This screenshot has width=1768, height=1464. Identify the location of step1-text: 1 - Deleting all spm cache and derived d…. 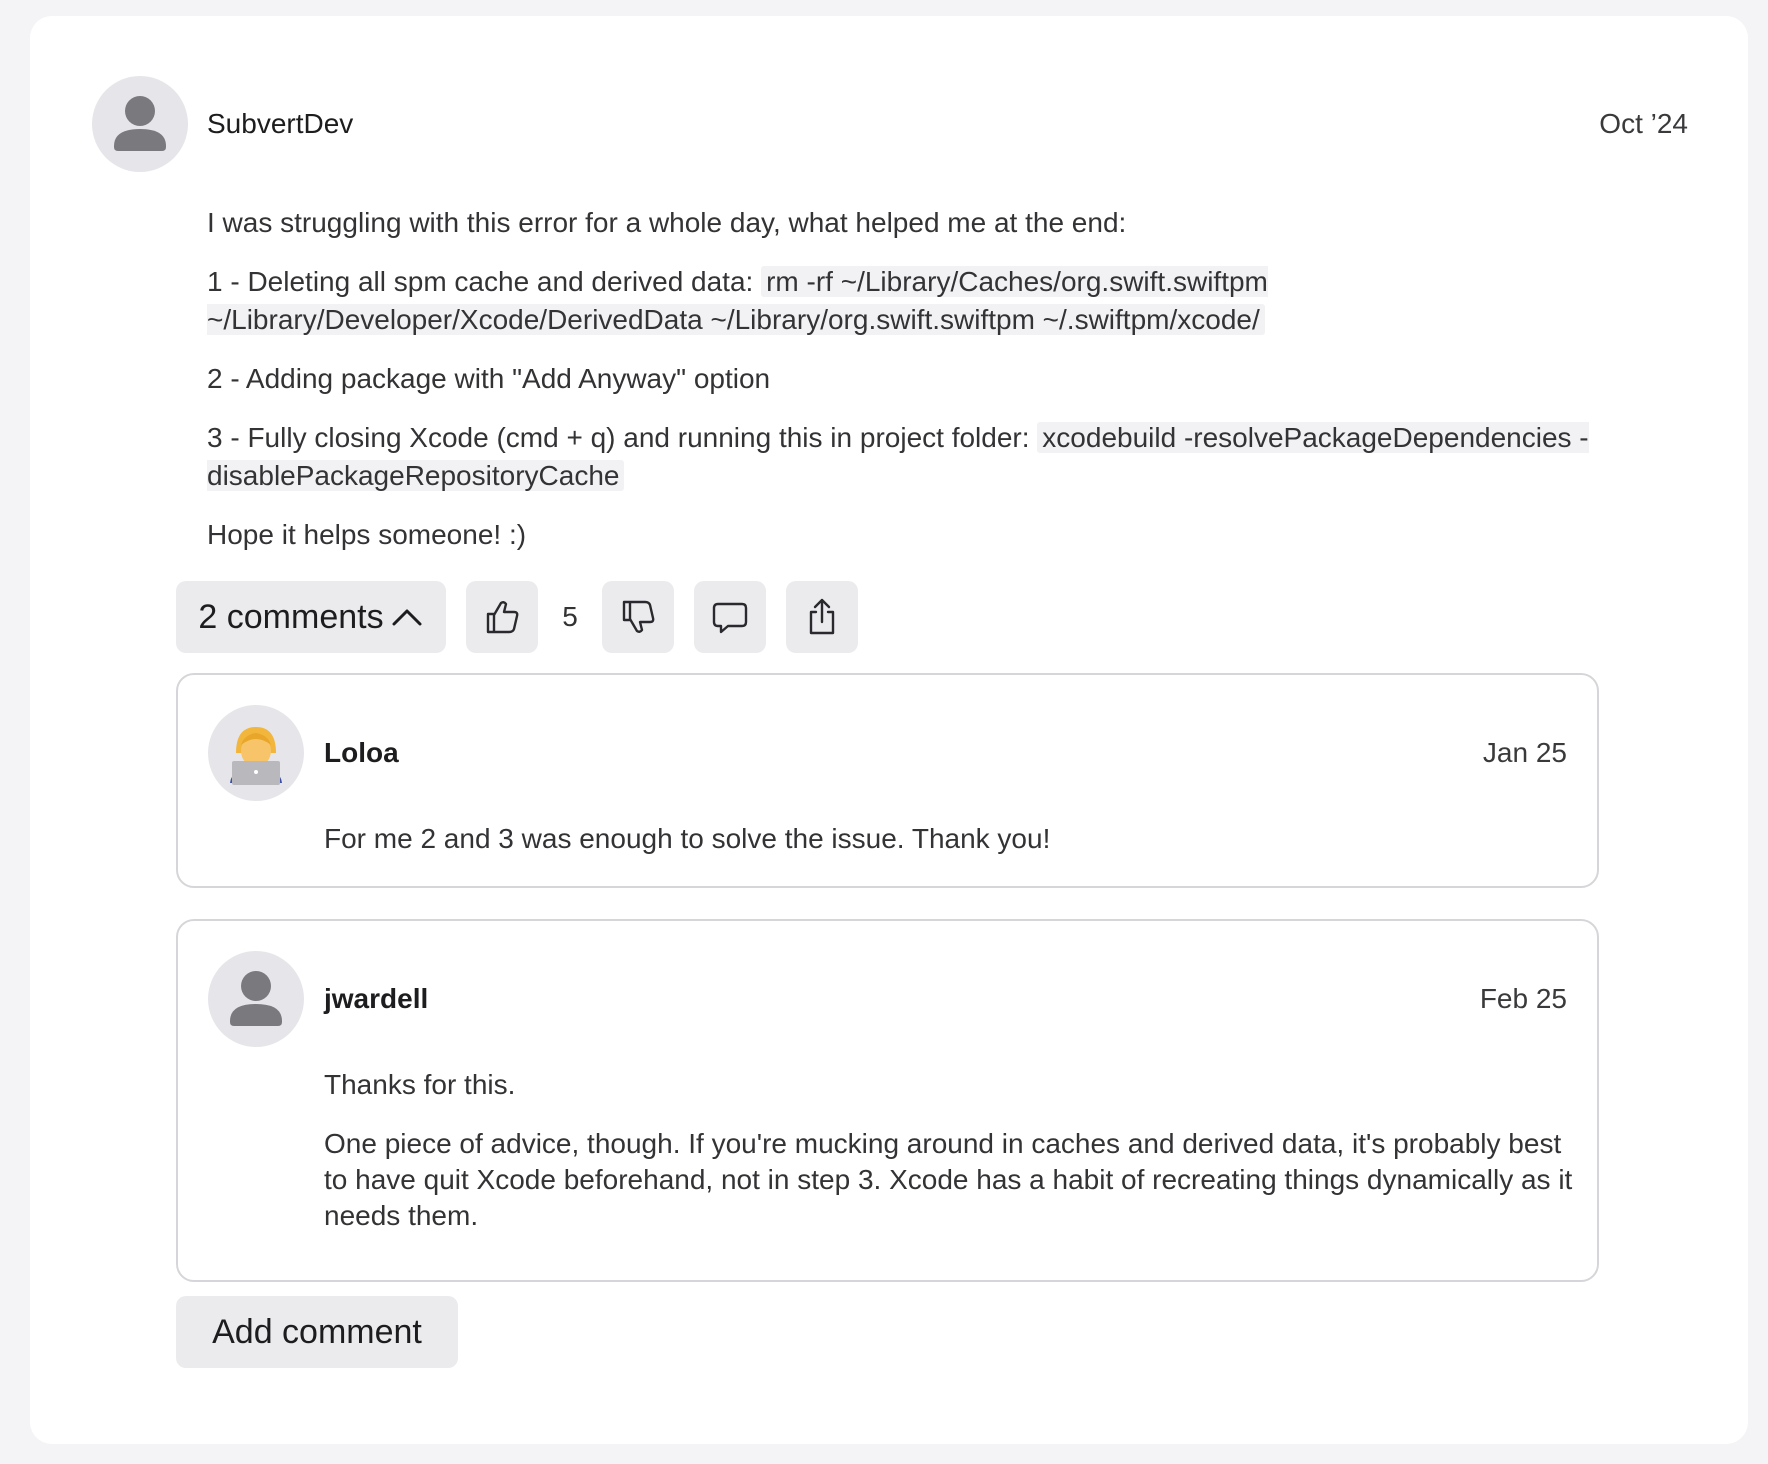
(484, 281).